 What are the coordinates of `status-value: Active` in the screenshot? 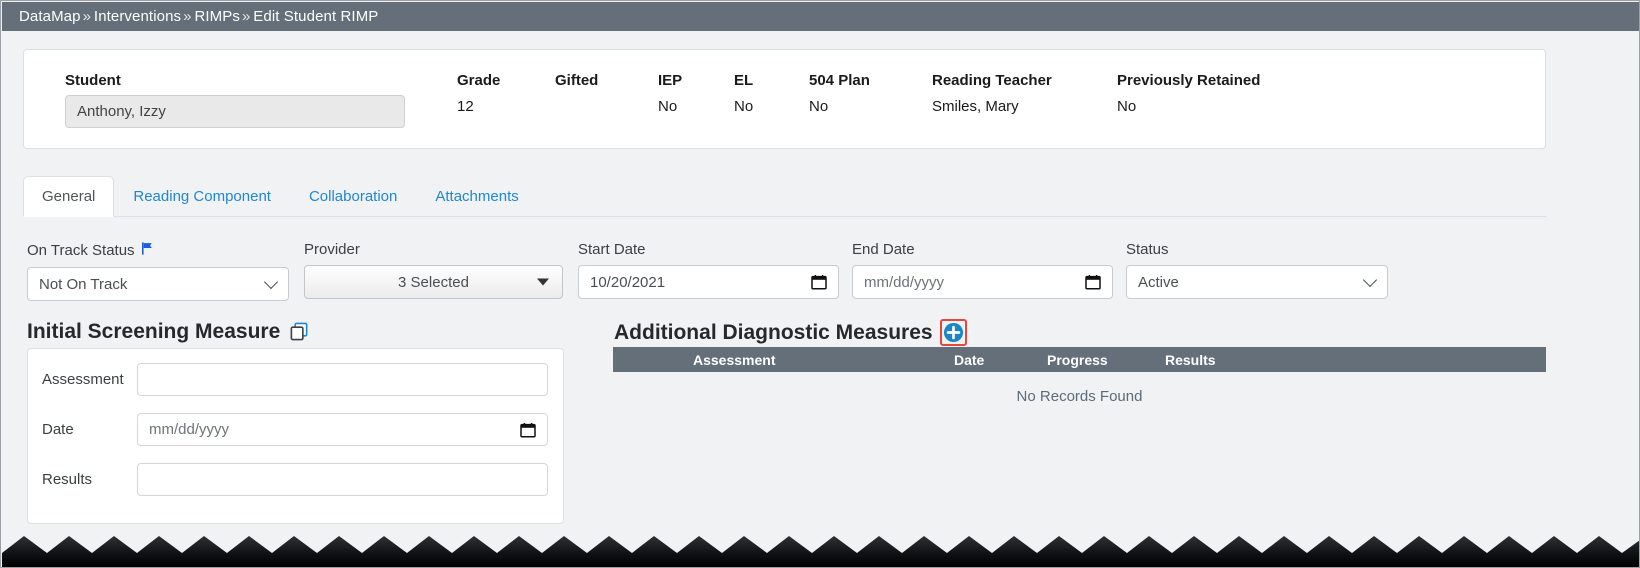 It's located at (1158, 282).